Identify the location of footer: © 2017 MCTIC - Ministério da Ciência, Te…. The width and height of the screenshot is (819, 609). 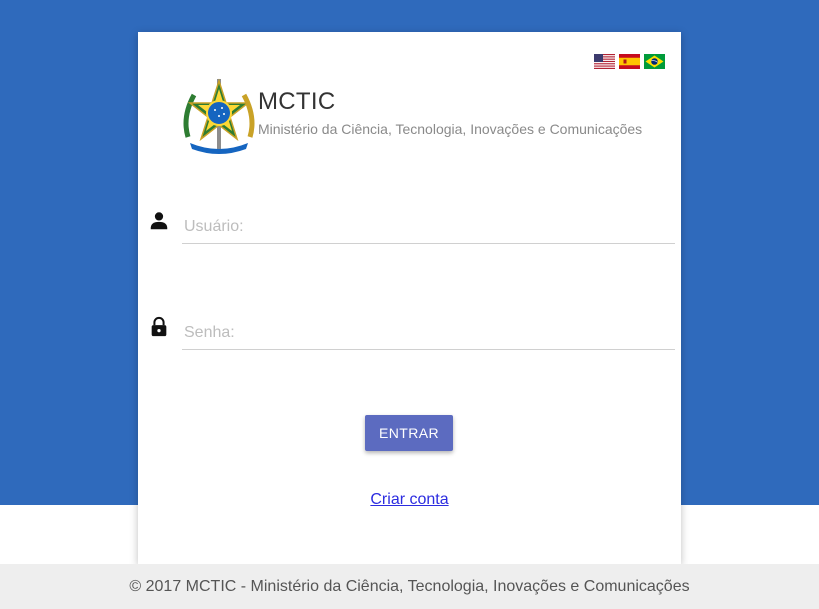
(409, 586).